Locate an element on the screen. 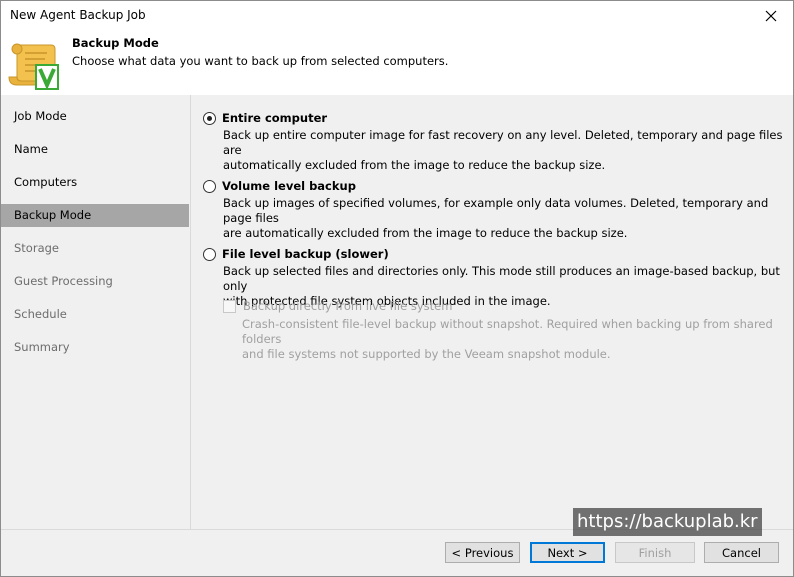  sidebar-item-computers: Computers is located at coordinates (95, 182).